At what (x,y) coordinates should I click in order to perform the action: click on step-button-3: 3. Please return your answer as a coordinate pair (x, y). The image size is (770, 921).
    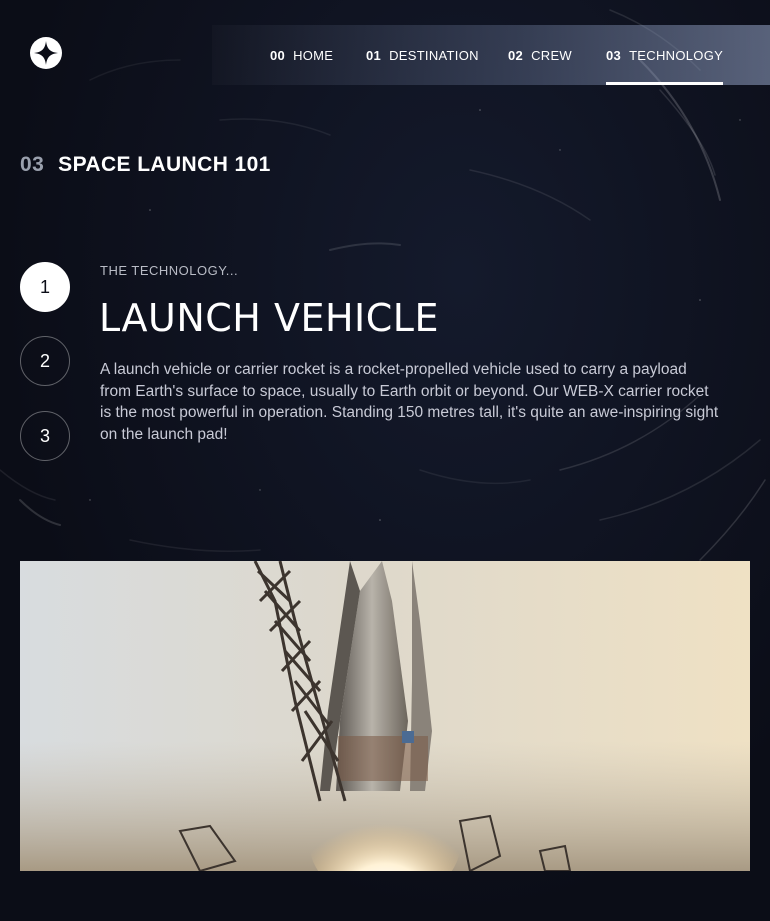
    Looking at the image, I should click on (45, 436).